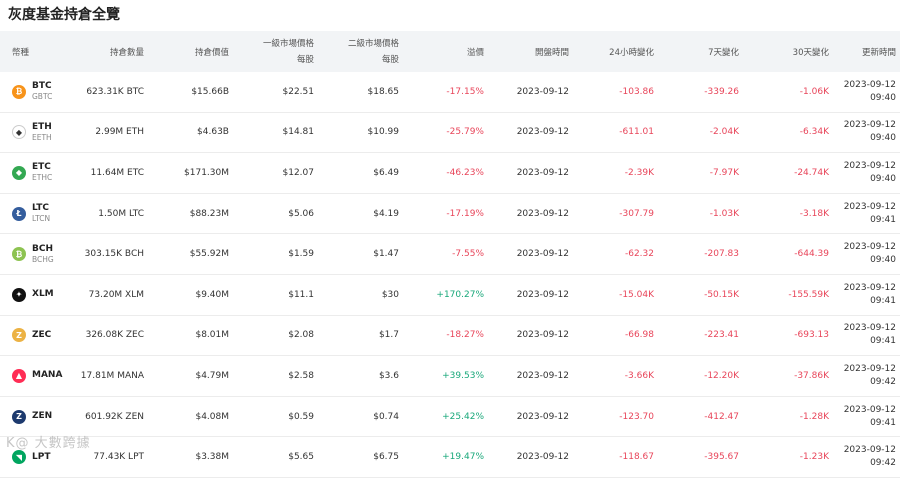  What do you see at coordinates (721, 254) in the screenshot?
I see `change-7d: -207.83` at bounding box center [721, 254].